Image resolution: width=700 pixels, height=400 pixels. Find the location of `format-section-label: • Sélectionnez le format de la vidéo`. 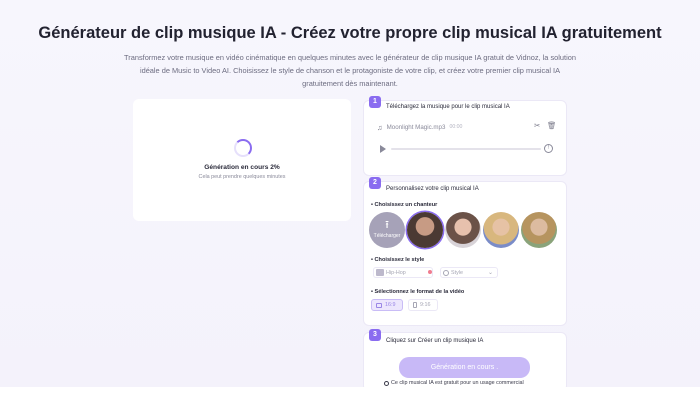

format-section-label: • Sélectionnez le format de la vidéo is located at coordinates (418, 292).